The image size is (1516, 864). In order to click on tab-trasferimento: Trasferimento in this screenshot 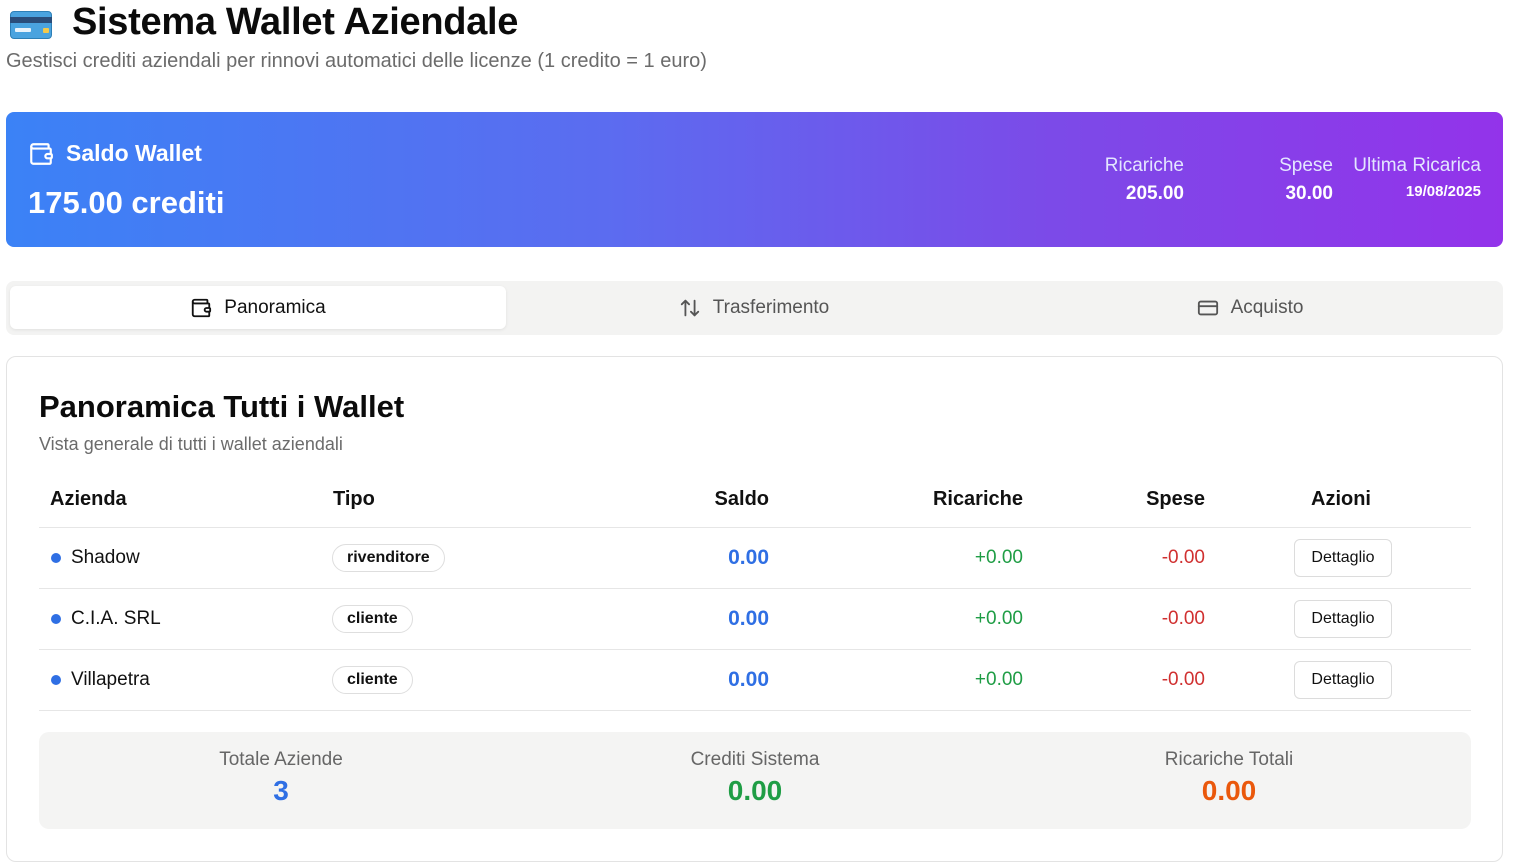, I will do `click(754, 307)`.